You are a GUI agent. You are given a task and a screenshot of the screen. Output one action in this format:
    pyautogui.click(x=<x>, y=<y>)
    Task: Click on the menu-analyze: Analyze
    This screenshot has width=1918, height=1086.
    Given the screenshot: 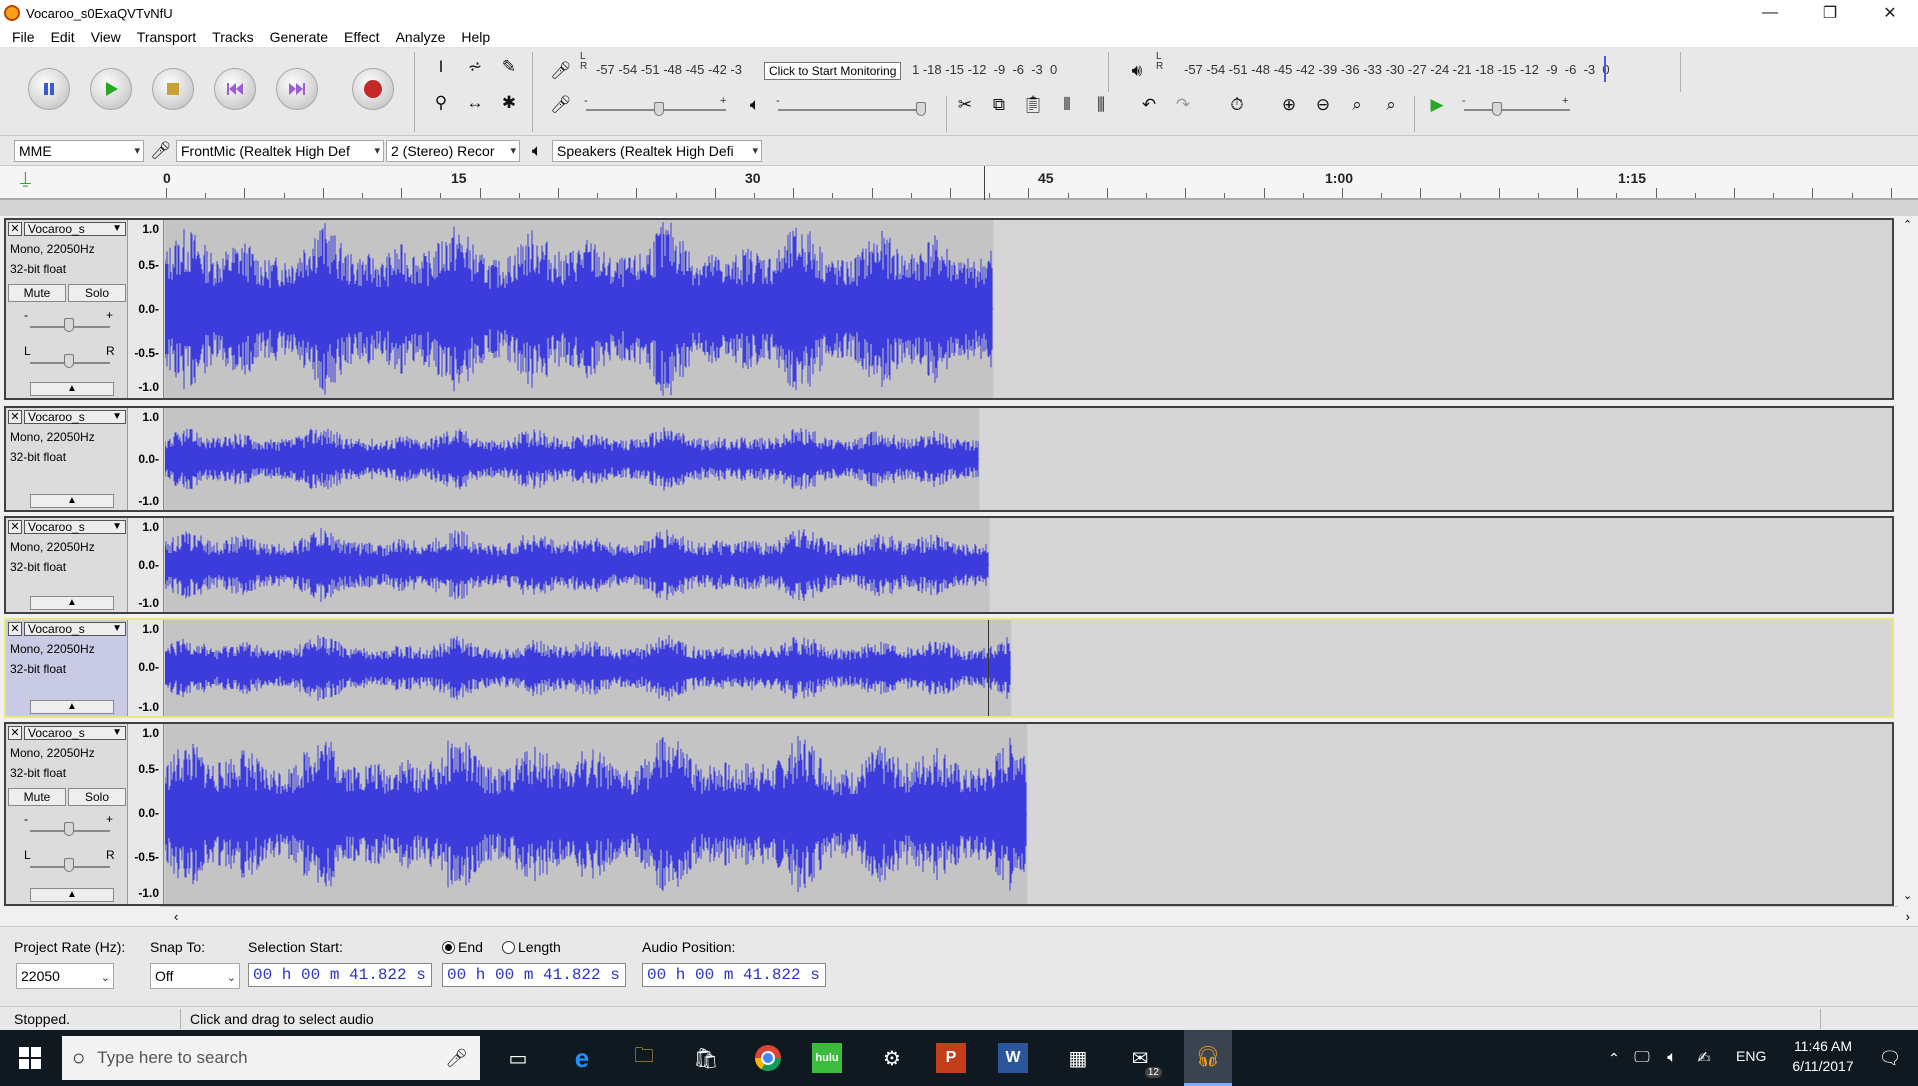 What is the action you would take?
    pyautogui.click(x=421, y=37)
    